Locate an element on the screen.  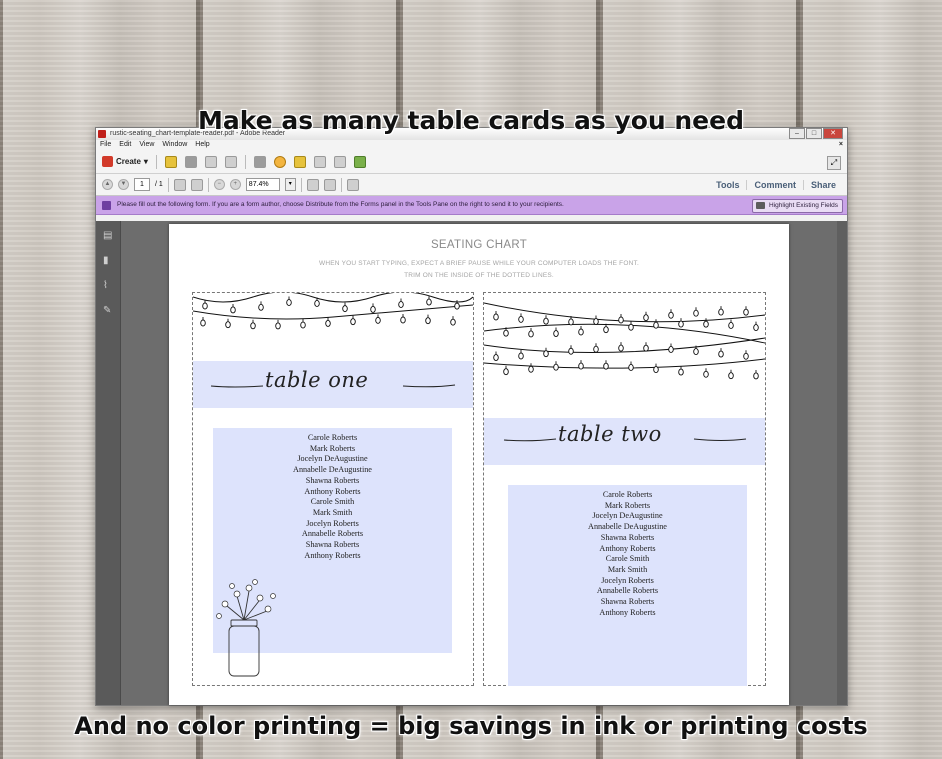
open-icon is located at coordinates (170, 161).